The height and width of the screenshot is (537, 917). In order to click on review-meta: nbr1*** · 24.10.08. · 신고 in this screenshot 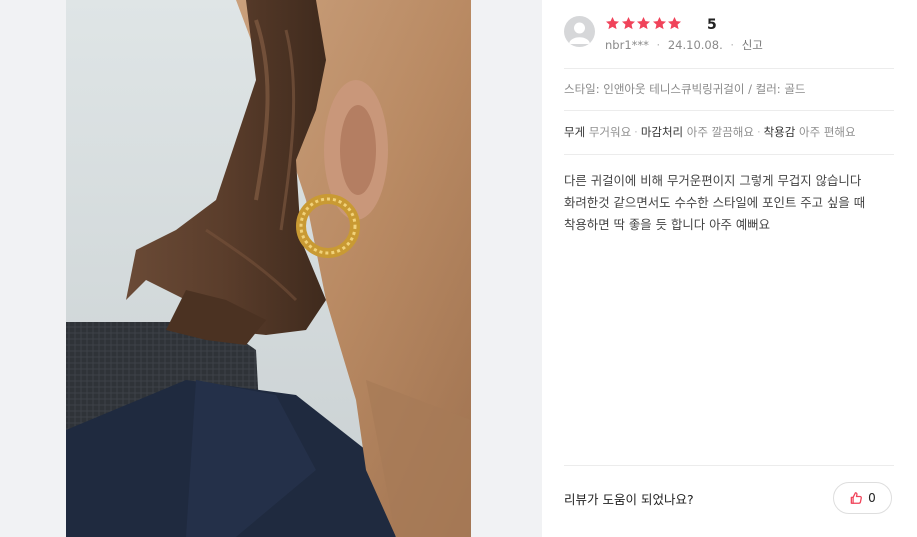, I will do `click(684, 45)`.